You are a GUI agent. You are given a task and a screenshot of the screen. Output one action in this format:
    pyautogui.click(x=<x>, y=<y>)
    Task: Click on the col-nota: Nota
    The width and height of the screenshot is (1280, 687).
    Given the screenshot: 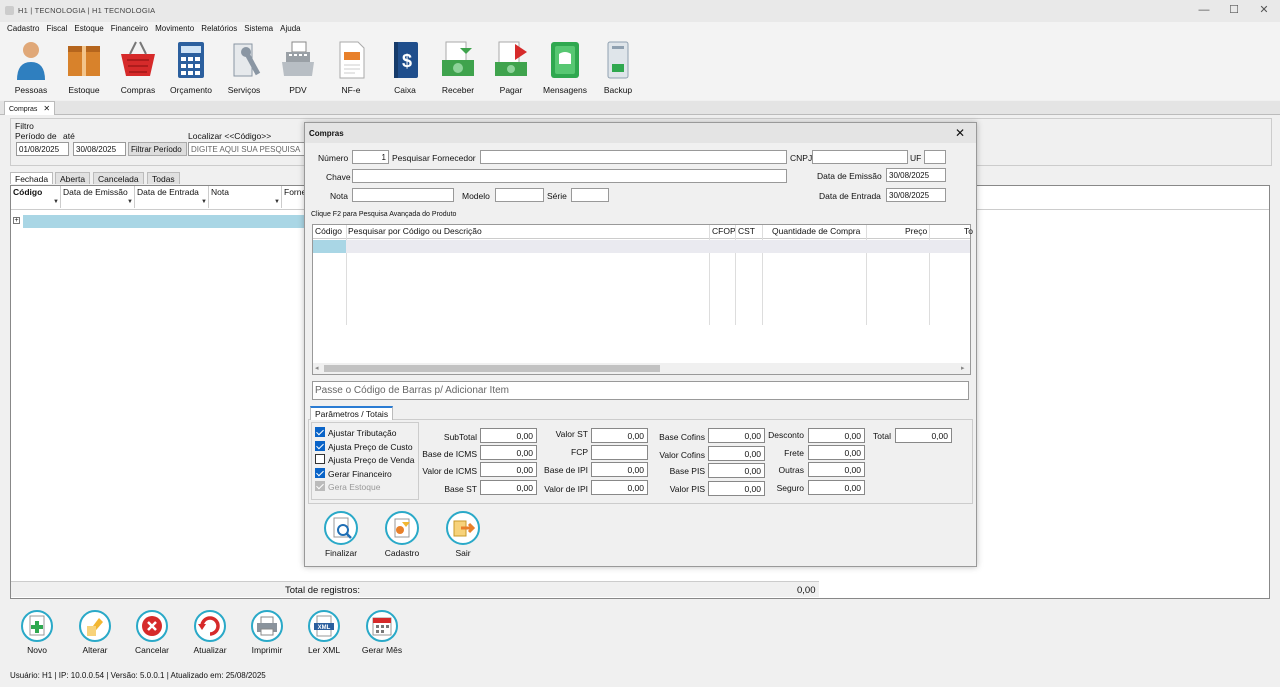 What is the action you would take?
    pyautogui.click(x=220, y=192)
    